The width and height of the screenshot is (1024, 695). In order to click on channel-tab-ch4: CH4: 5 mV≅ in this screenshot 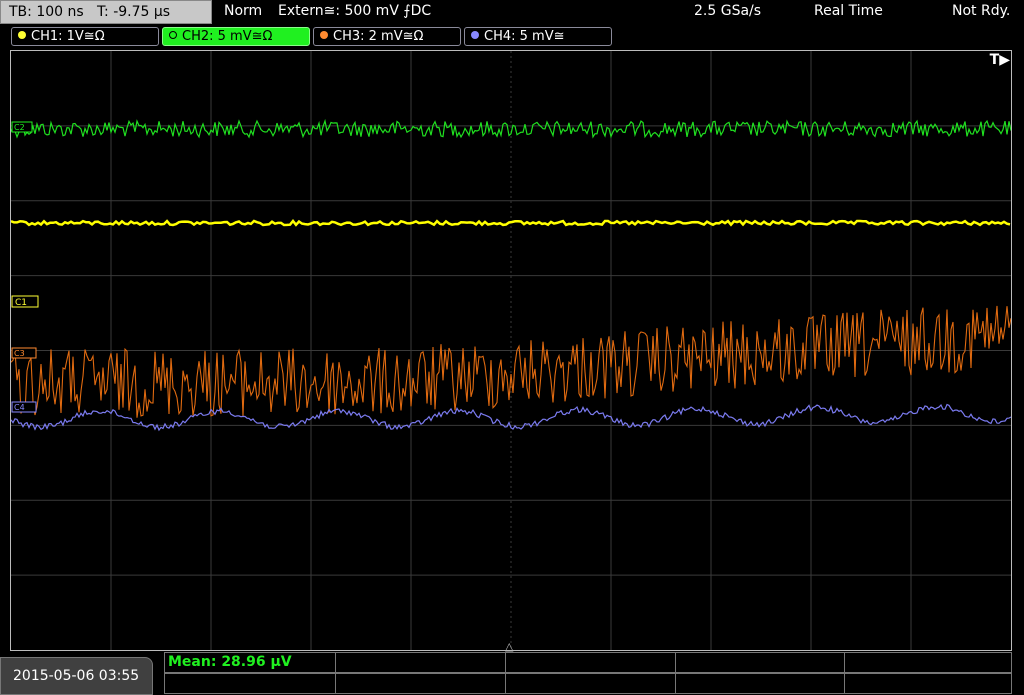, I will do `click(538, 36)`.